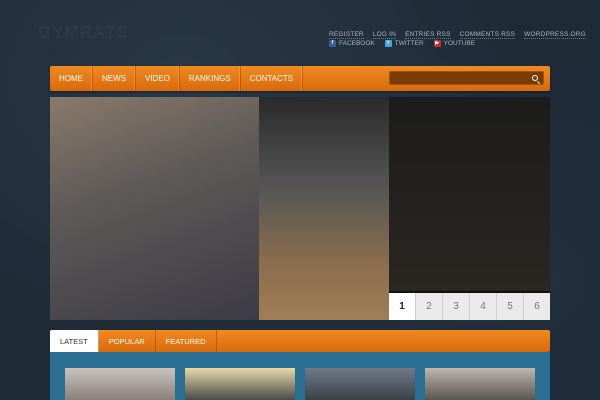  What do you see at coordinates (324, 208) in the screenshot?
I see `slide-image-game` at bounding box center [324, 208].